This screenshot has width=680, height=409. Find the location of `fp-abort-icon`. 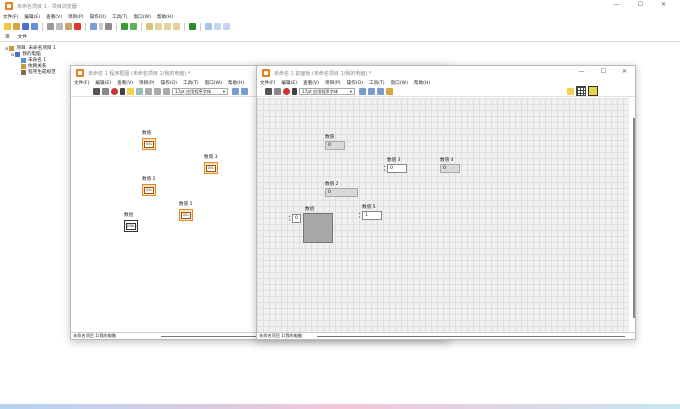

fp-abort-icon is located at coordinates (286, 91).